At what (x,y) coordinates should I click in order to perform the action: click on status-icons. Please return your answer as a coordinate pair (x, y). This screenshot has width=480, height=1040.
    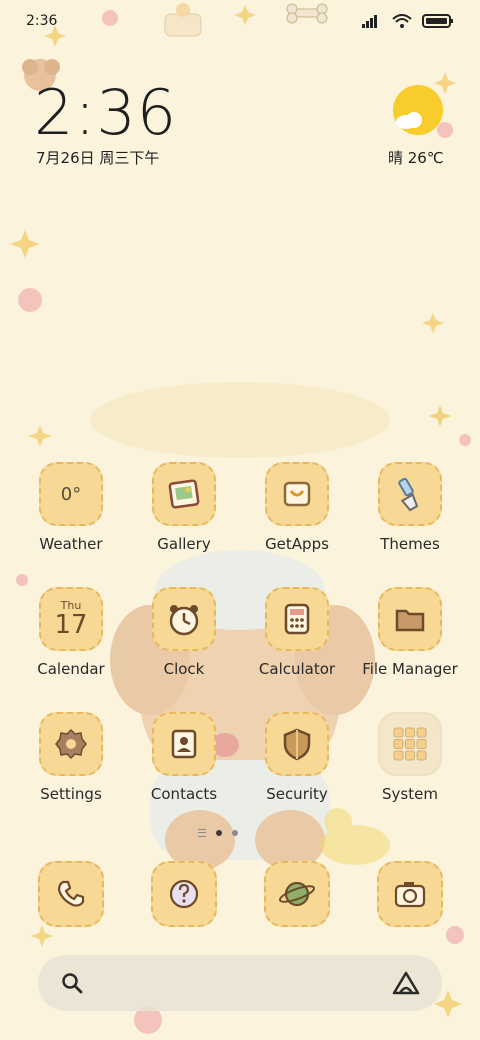
    Looking at the image, I should click on (408, 21).